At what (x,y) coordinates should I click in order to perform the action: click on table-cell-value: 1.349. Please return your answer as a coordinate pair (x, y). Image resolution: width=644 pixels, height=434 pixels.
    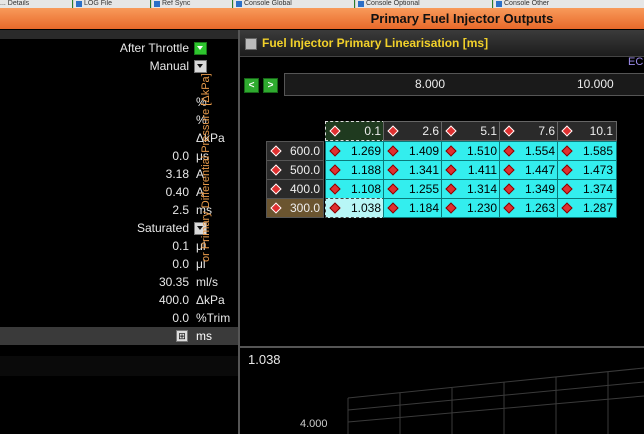
    Looking at the image, I should click on (539, 189).